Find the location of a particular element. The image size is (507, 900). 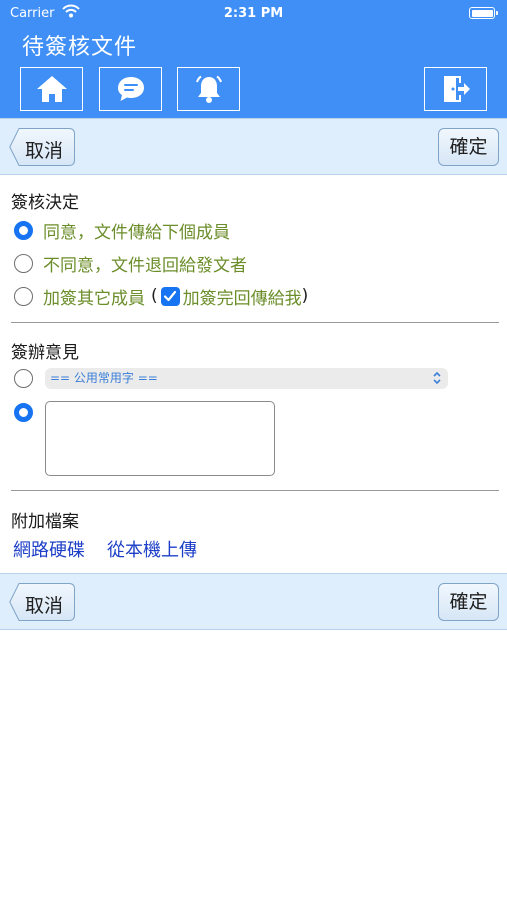

radio-custom-text is located at coordinates (23, 412).